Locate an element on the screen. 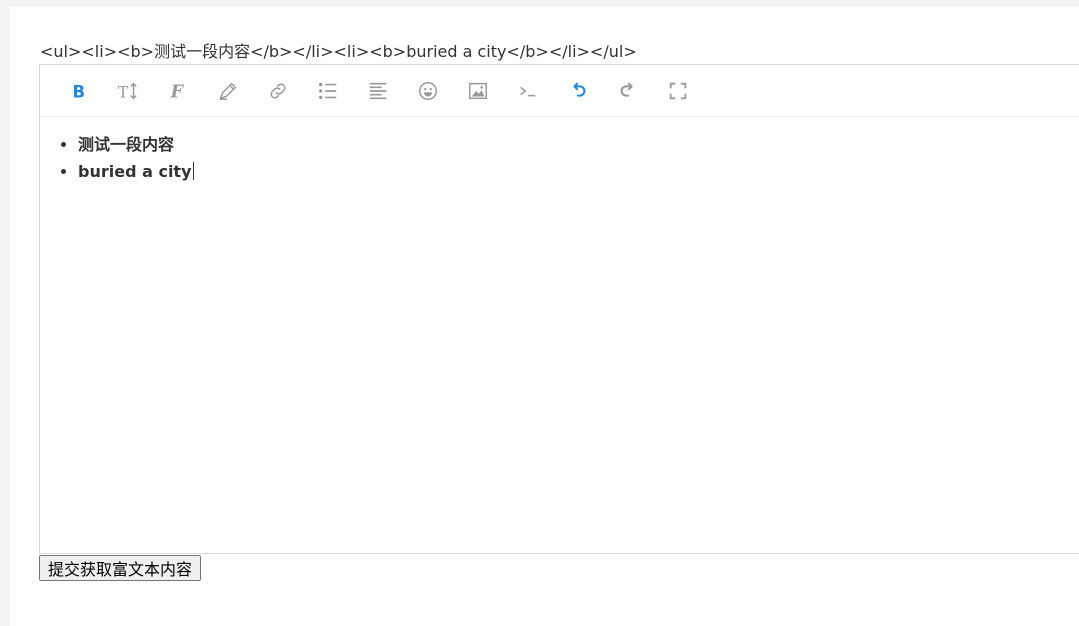 The height and width of the screenshot is (626, 1079). color-button is located at coordinates (228, 91).